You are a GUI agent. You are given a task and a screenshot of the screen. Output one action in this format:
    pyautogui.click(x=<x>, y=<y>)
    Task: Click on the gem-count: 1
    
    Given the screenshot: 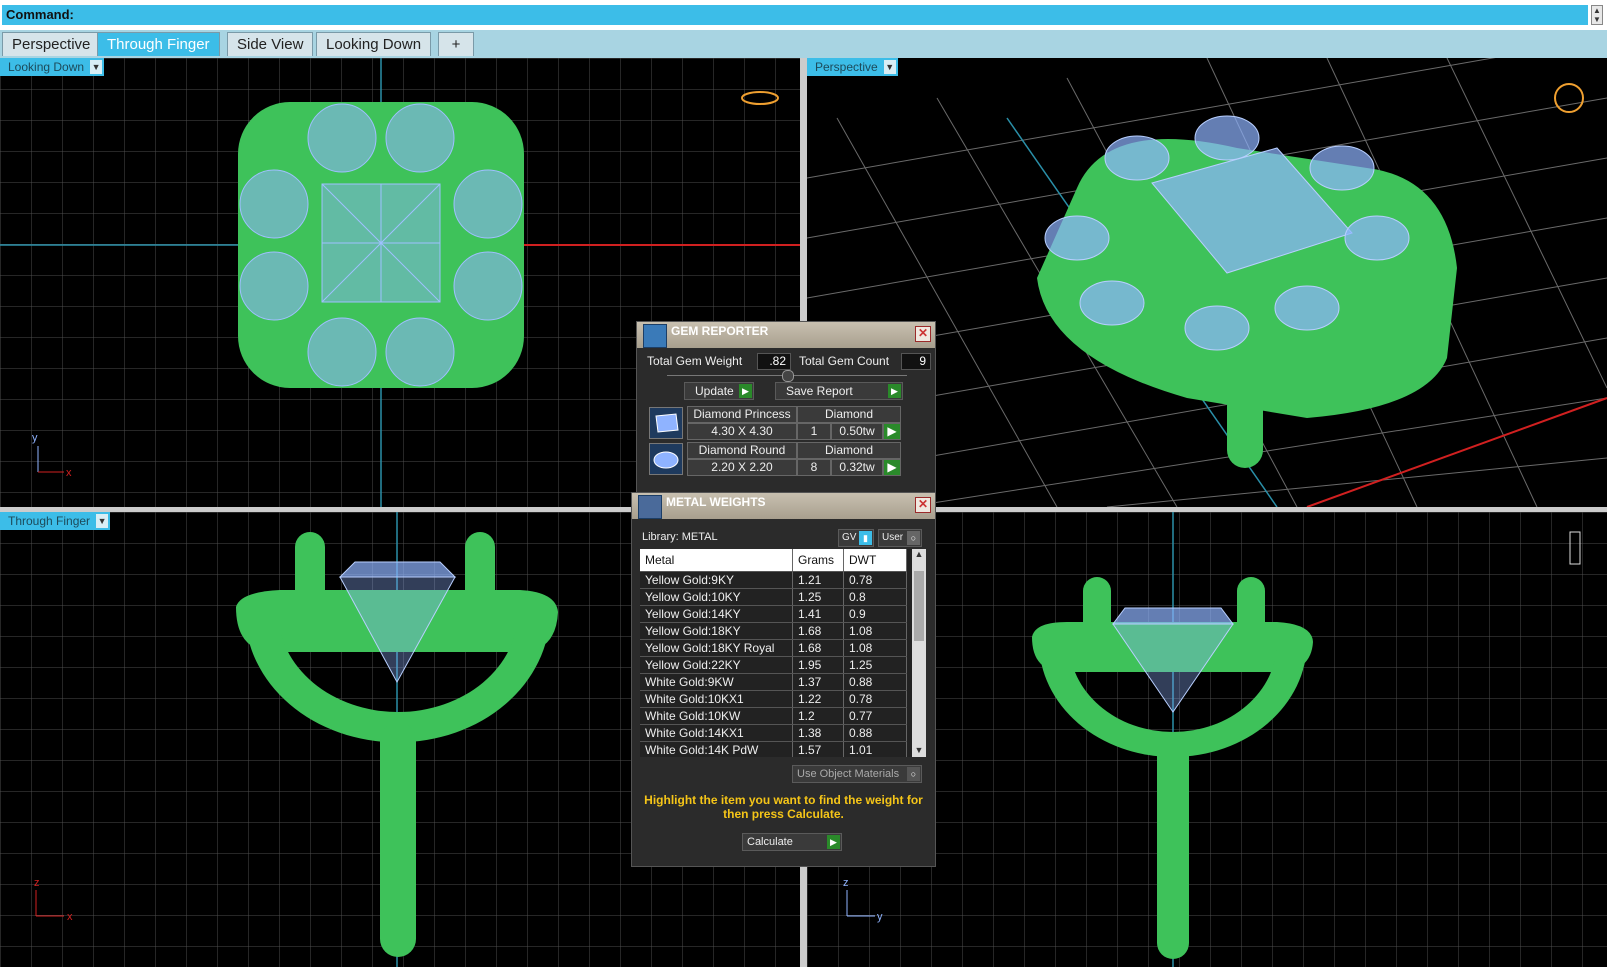 What is the action you would take?
    pyautogui.click(x=814, y=431)
    